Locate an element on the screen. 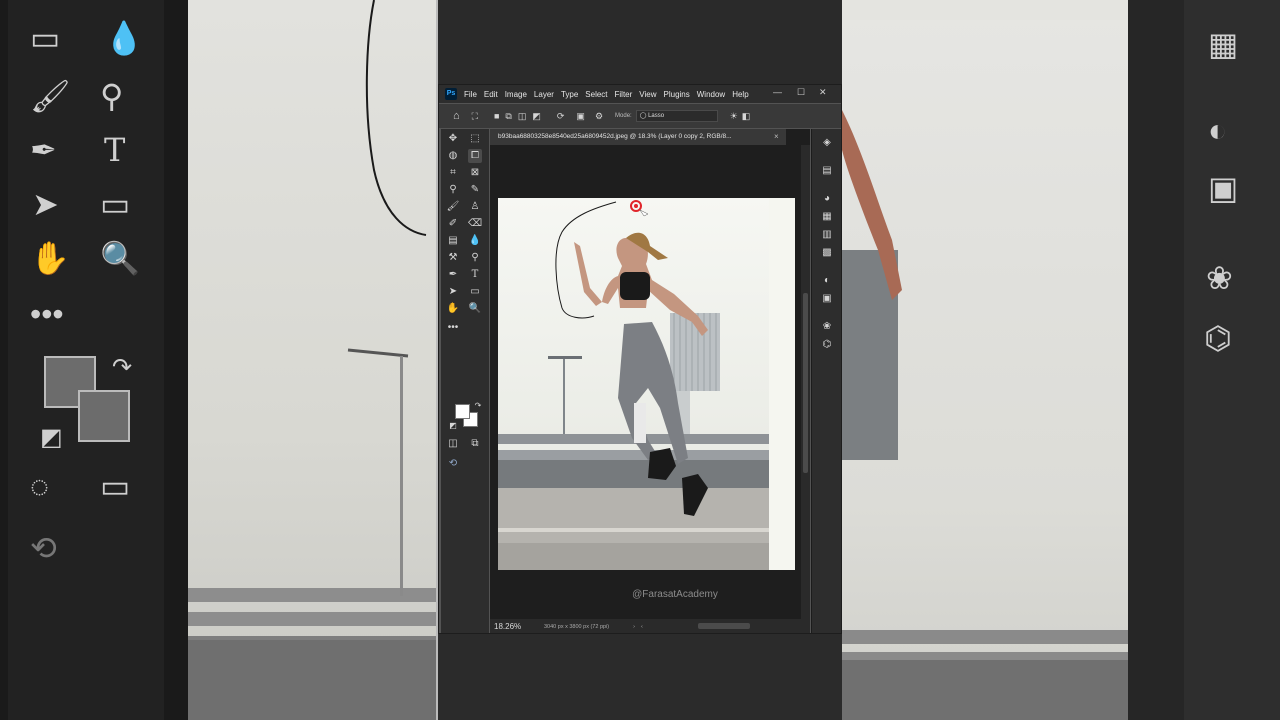  bg-rectangle-icon: ▭ is located at coordinates (115, 204).